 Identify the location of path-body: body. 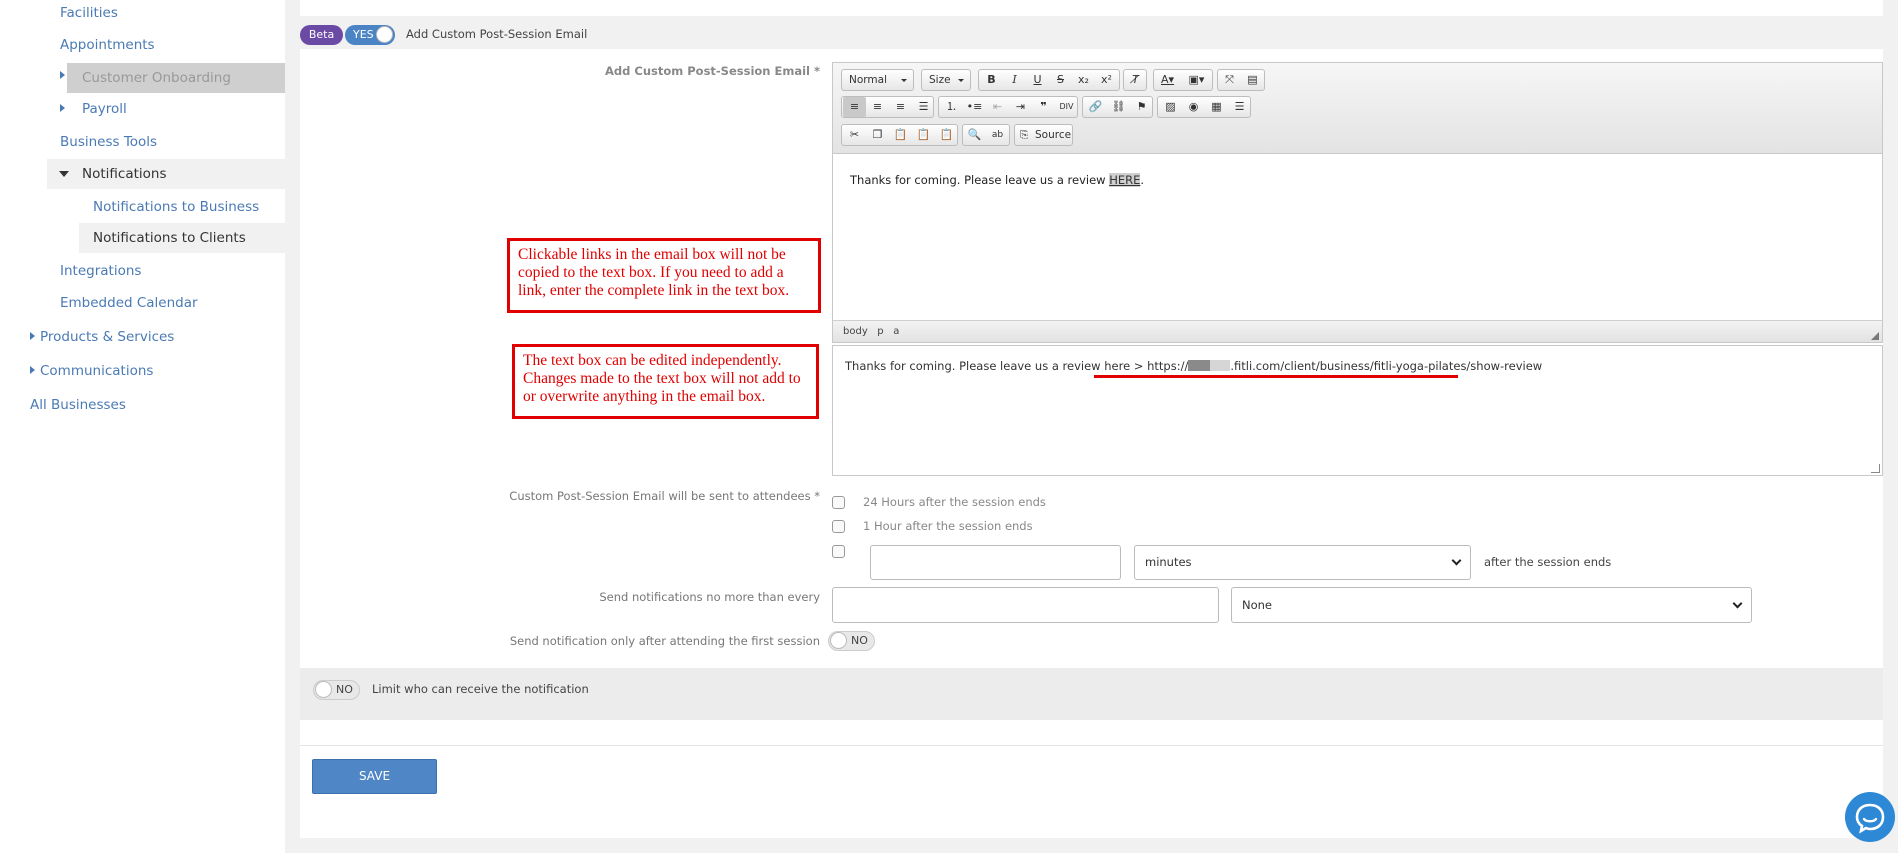
(855, 331).